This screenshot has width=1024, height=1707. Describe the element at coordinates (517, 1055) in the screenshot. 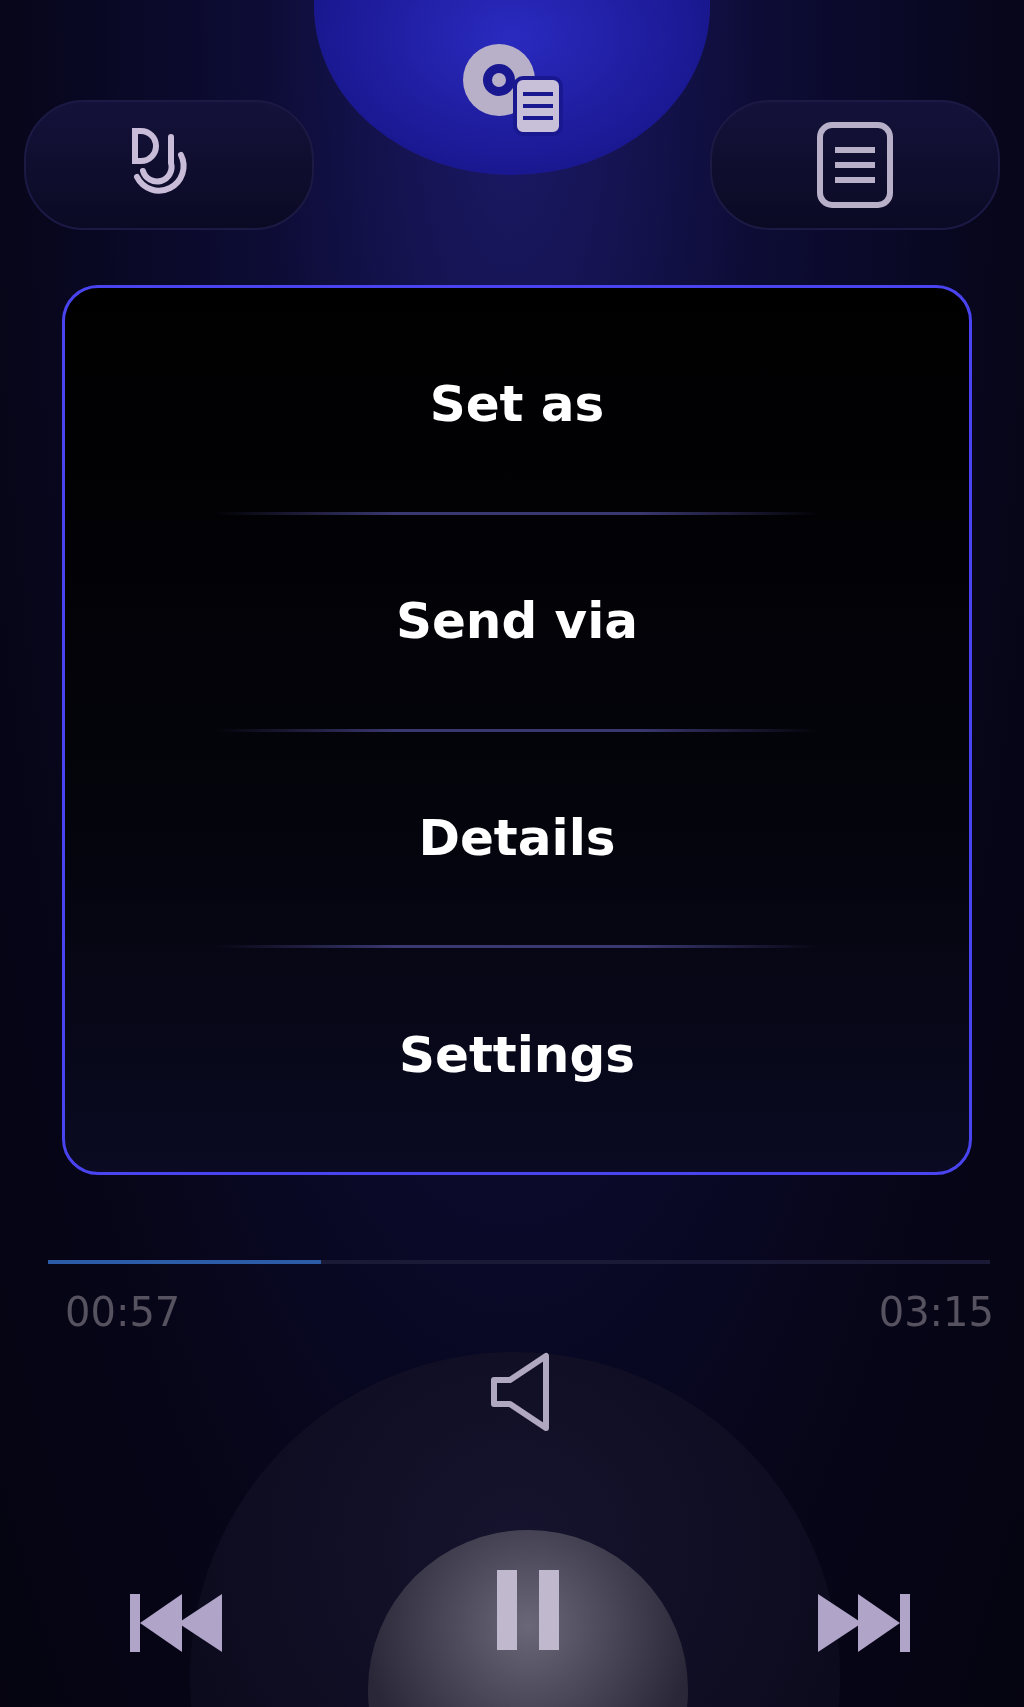

I see `menu-item: Settings` at that location.